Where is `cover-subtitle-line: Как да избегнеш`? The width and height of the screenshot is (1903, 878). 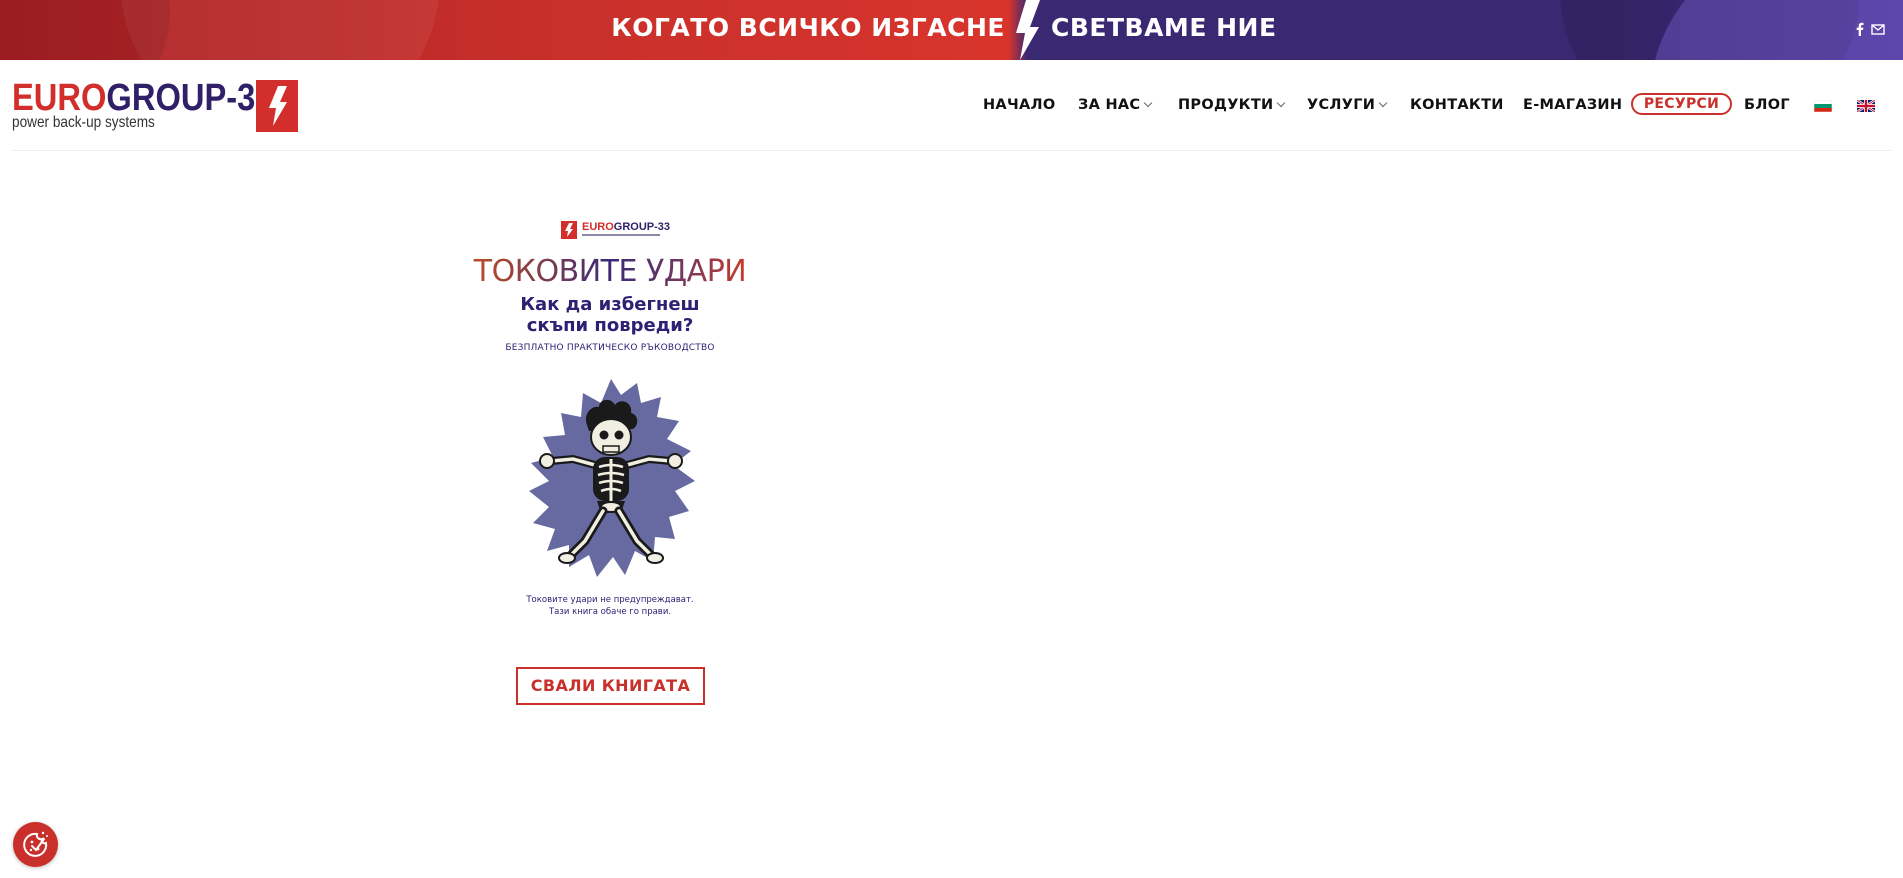 cover-subtitle-line: Как да избегнеш is located at coordinates (610, 304).